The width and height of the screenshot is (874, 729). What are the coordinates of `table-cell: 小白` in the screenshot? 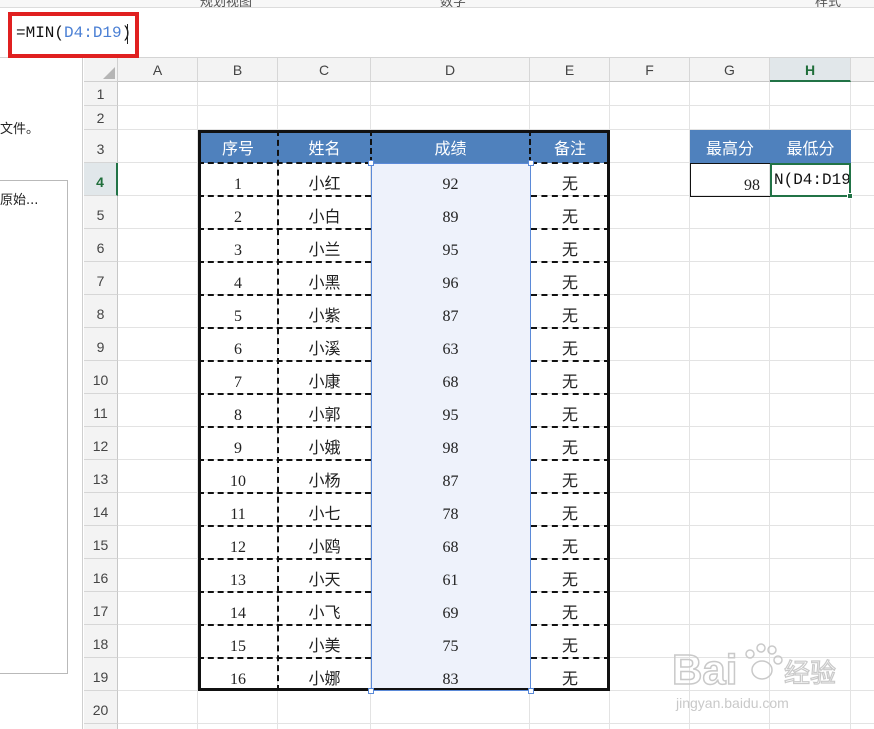 It's located at (324, 212).